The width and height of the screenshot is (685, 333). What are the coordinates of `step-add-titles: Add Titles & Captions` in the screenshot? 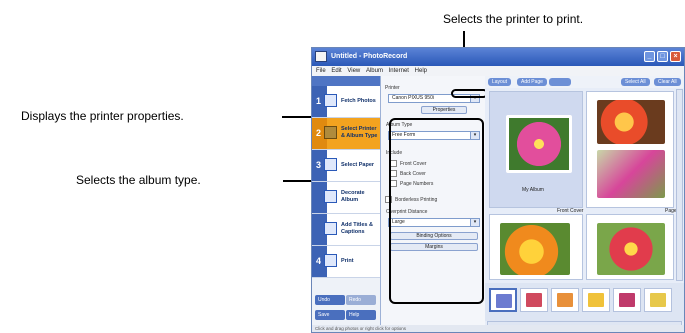 It's located at (346, 230).